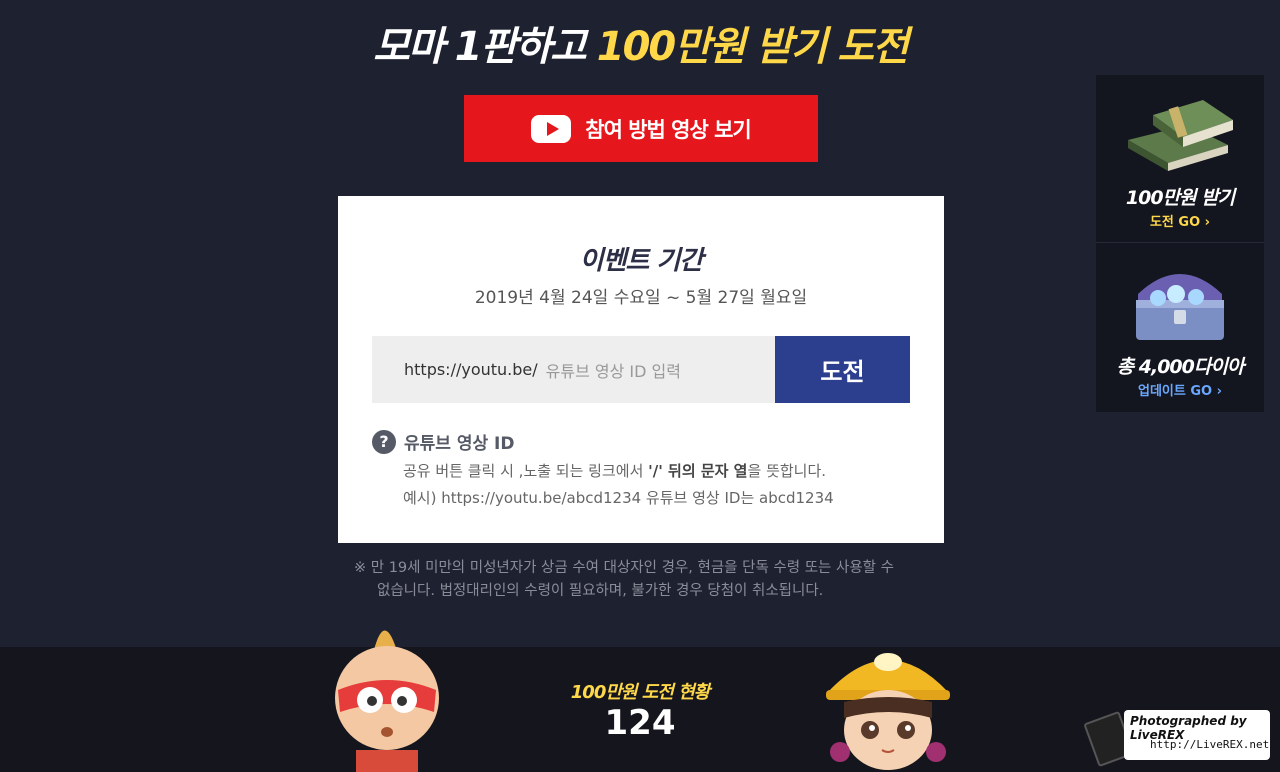 This screenshot has height=772, width=1280. I want to click on headline-highlight: 100만원 받기 도전, so click(752, 47).